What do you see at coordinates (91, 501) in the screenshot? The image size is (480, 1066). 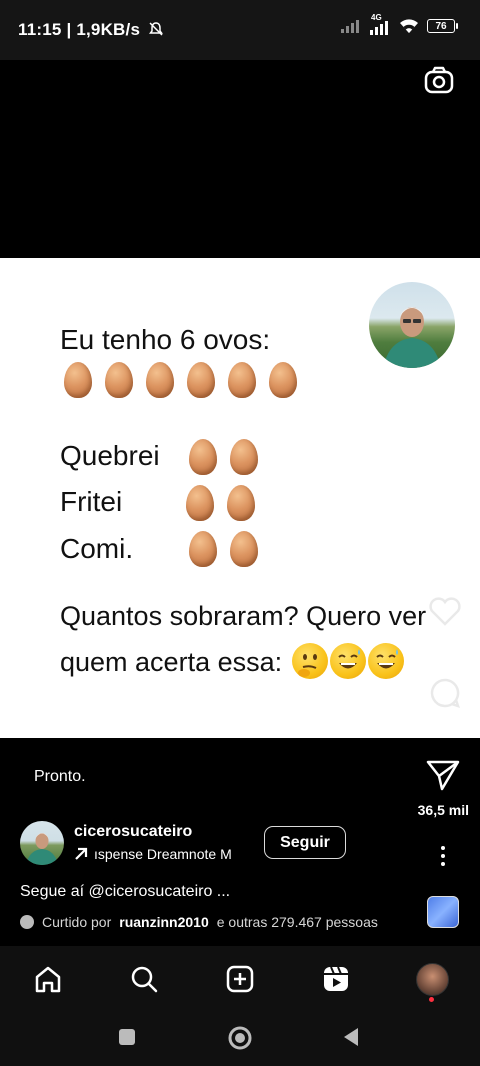 I see `label-fritei: Fritei` at bounding box center [91, 501].